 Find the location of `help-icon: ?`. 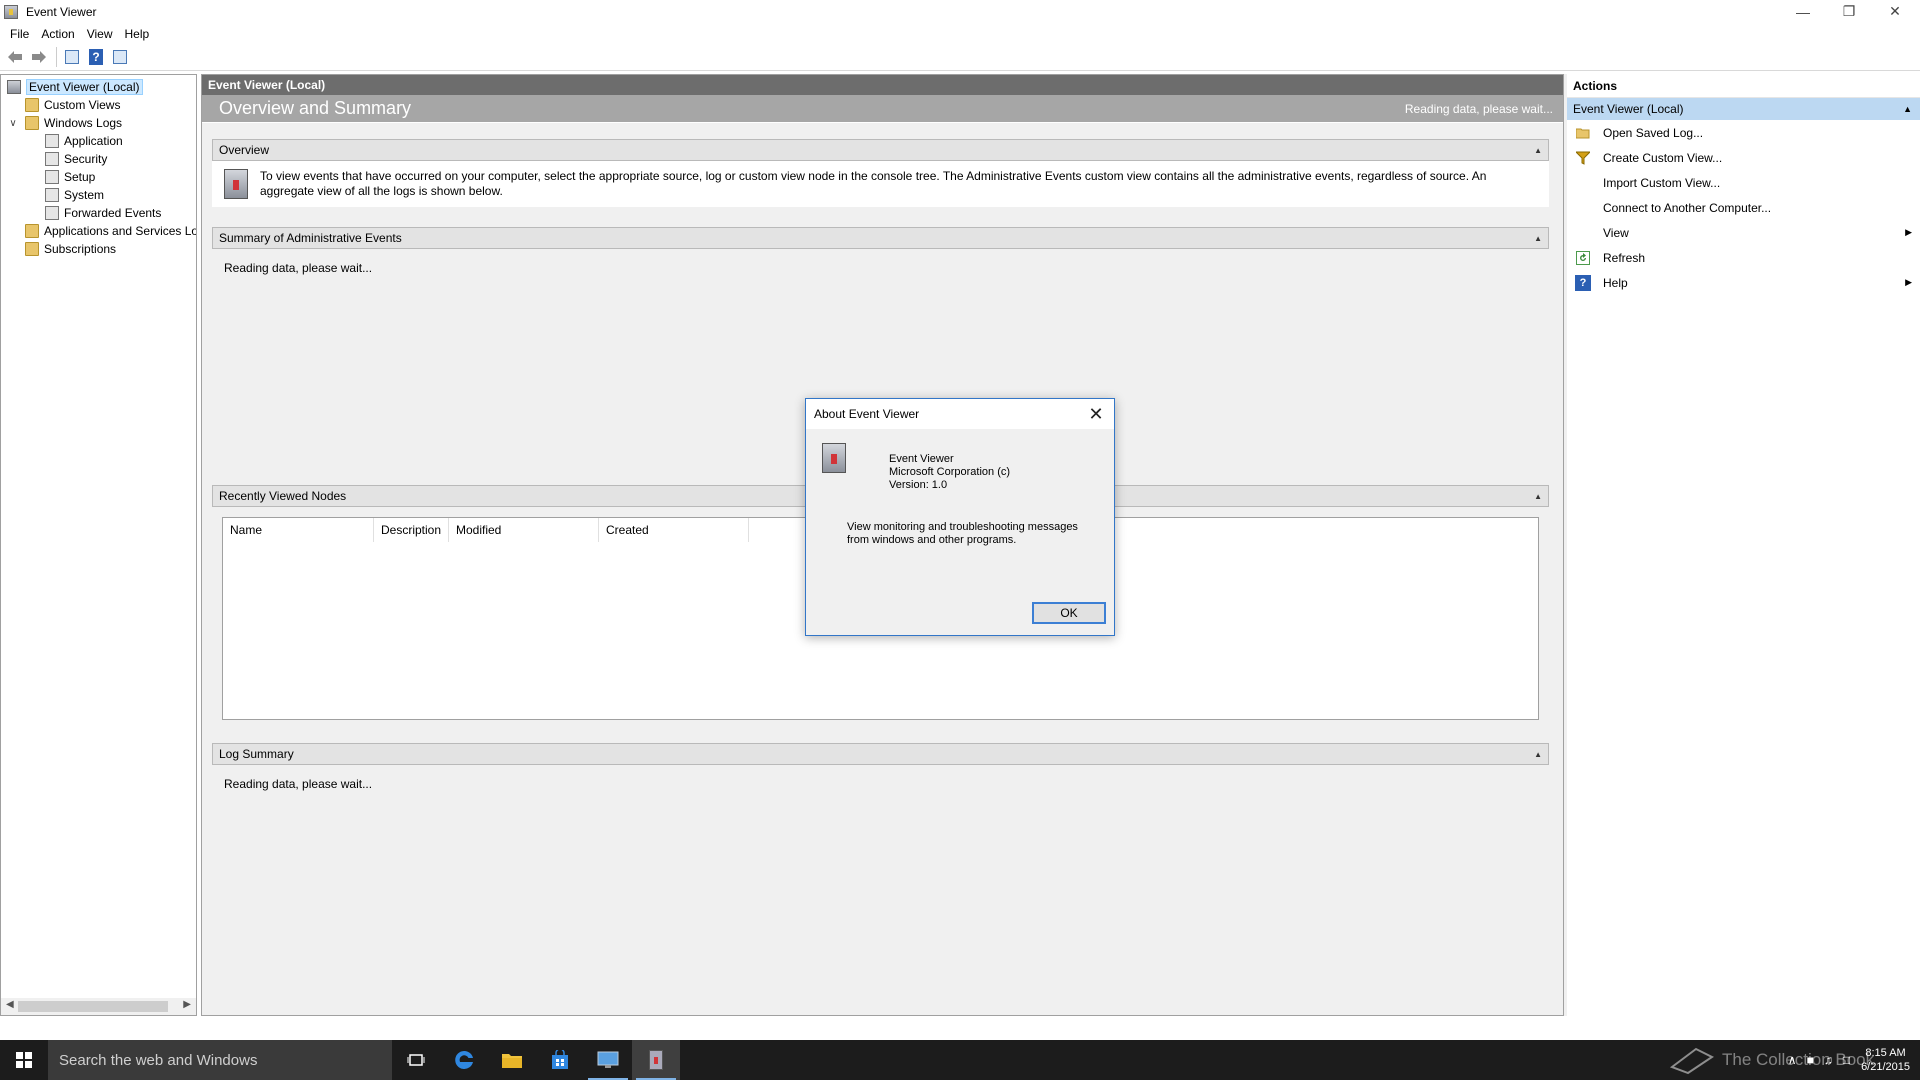

help-icon: ? is located at coordinates (96, 57).